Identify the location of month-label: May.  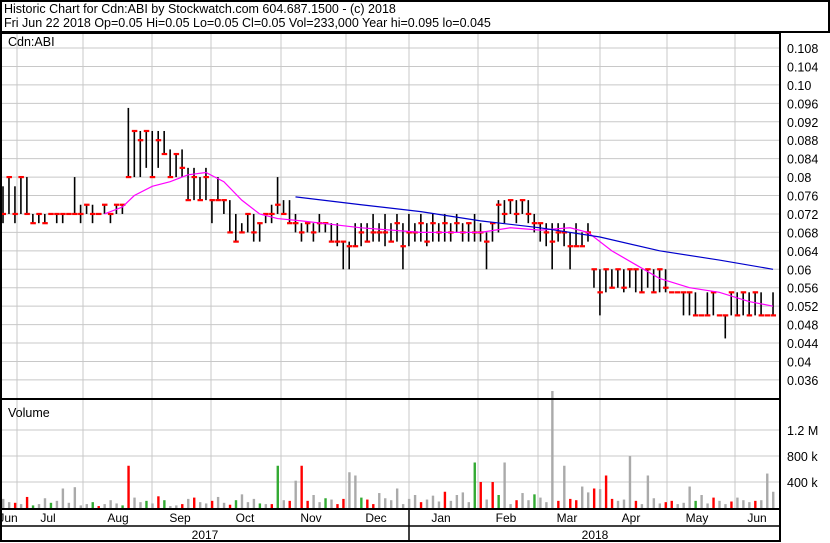
(697, 518).